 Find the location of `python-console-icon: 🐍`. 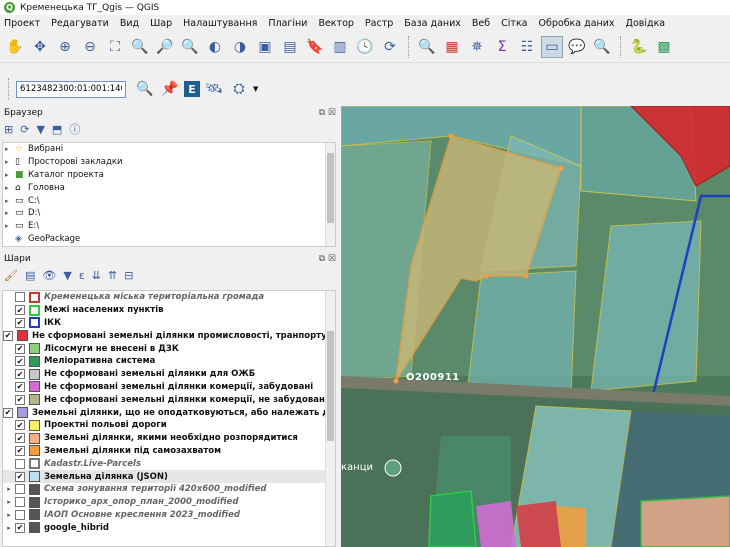

python-console-icon: 🐍 is located at coordinates (639, 47).